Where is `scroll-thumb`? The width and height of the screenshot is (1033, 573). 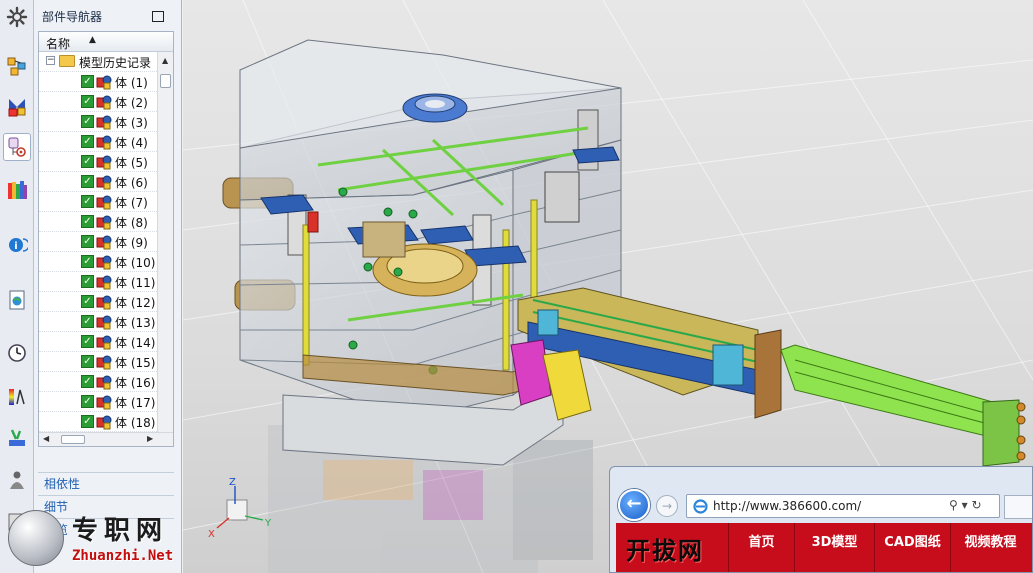 scroll-thumb is located at coordinates (165, 81).